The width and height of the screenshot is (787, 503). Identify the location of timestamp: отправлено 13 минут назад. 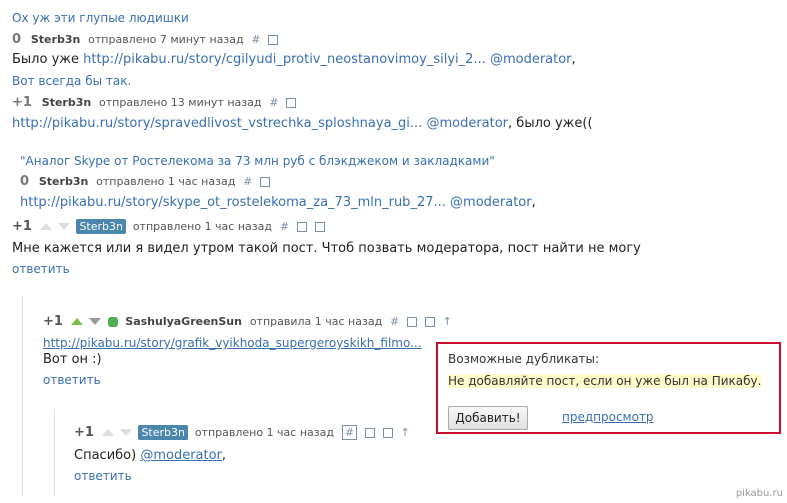
(180, 102).